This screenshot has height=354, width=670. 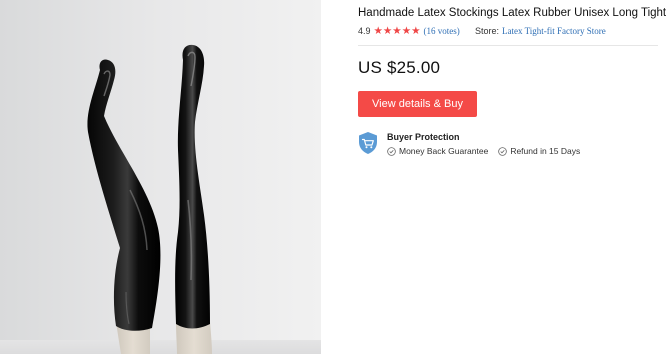 What do you see at coordinates (368, 143) in the screenshot?
I see `shield-cart-icon` at bounding box center [368, 143].